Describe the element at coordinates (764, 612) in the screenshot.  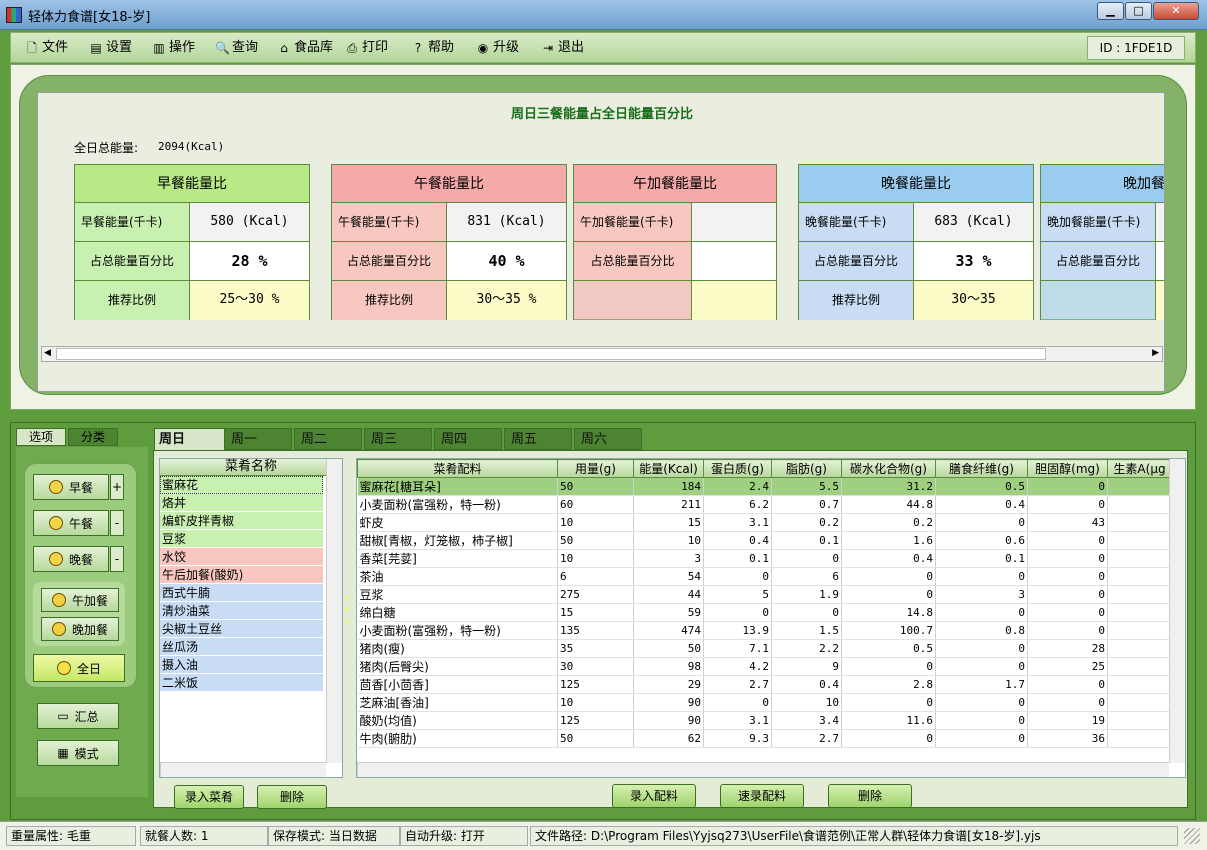
I see `ingredient-row: 绵白糖 15 59 0 0 14.8 0 0` at that location.